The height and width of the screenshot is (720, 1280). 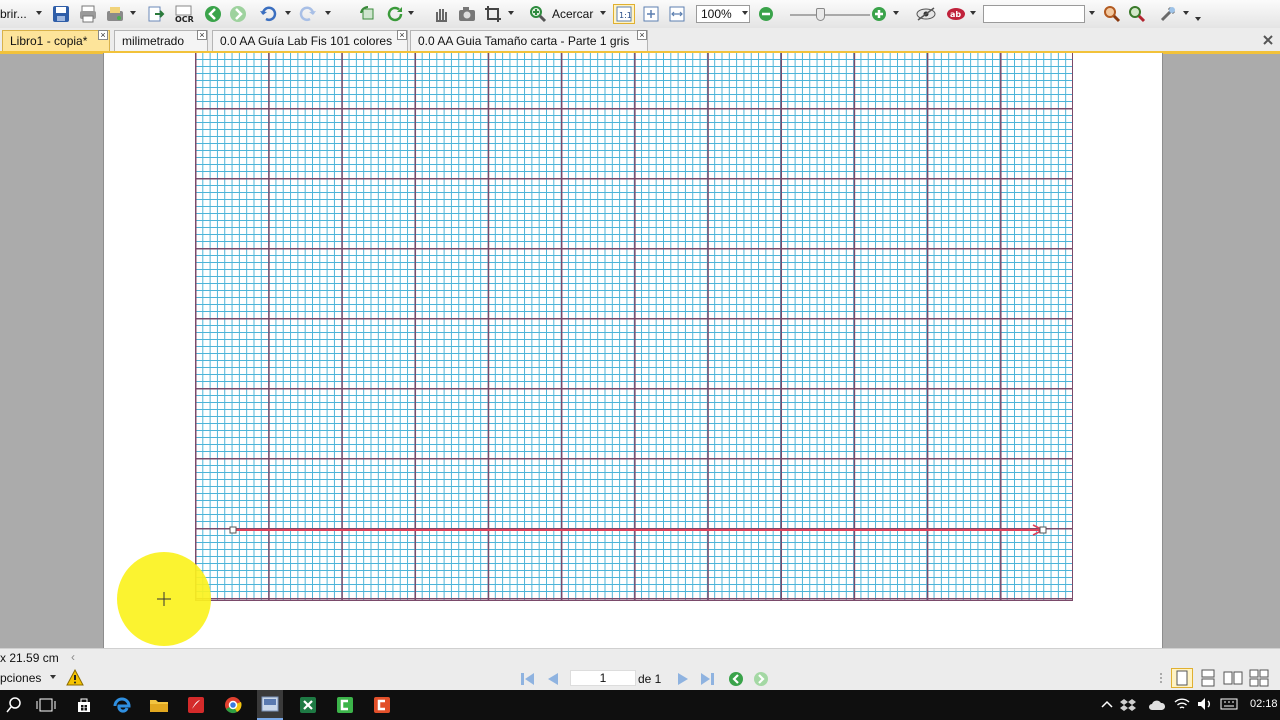 What do you see at coordinates (115, 14) in the screenshot?
I see `scan-icon` at bounding box center [115, 14].